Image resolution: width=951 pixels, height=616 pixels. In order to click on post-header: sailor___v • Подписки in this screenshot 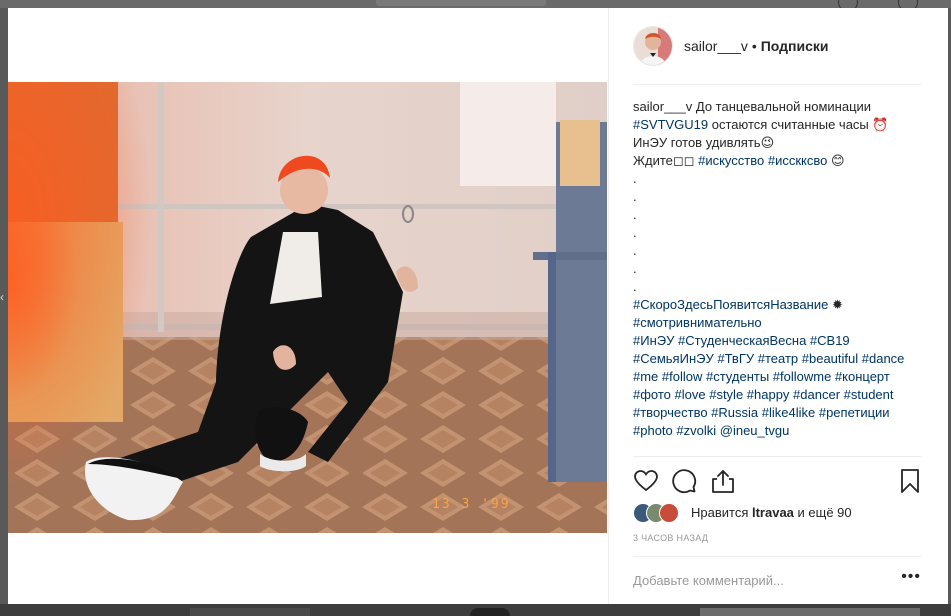, I will do `click(777, 46)`.